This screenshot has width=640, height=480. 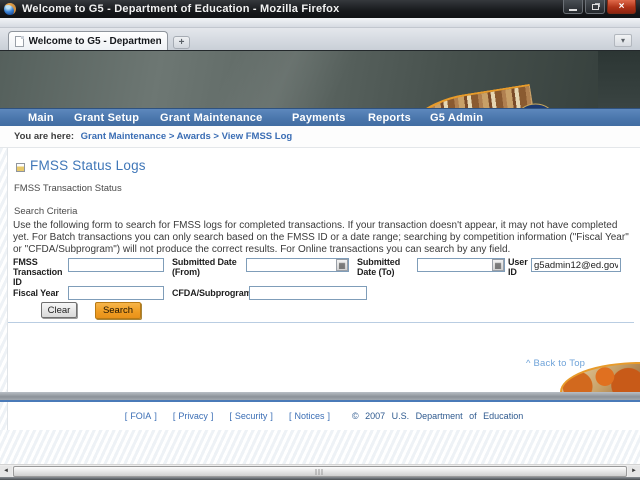 What do you see at coordinates (308, 293) in the screenshot?
I see `cfda-subprogram-input` at bounding box center [308, 293].